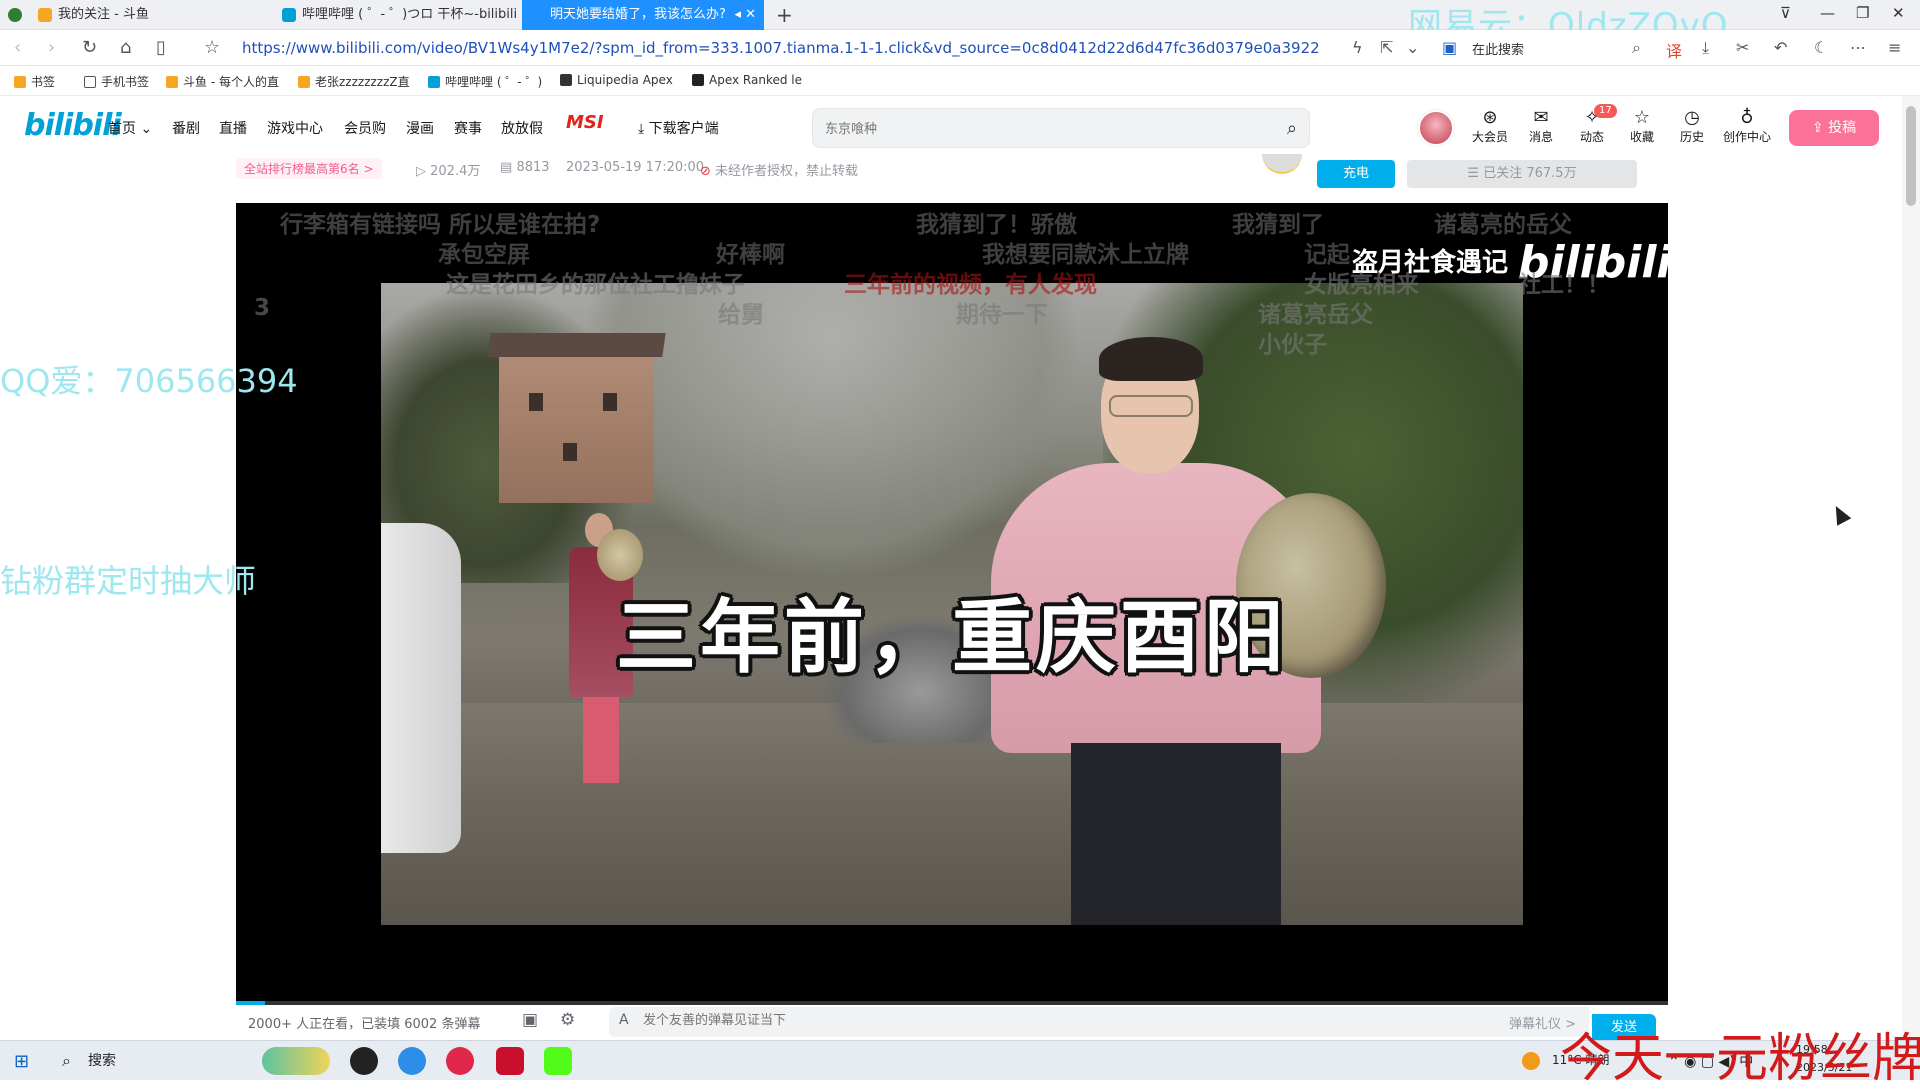  I want to click on nav-anime: 番剧, so click(186, 128).